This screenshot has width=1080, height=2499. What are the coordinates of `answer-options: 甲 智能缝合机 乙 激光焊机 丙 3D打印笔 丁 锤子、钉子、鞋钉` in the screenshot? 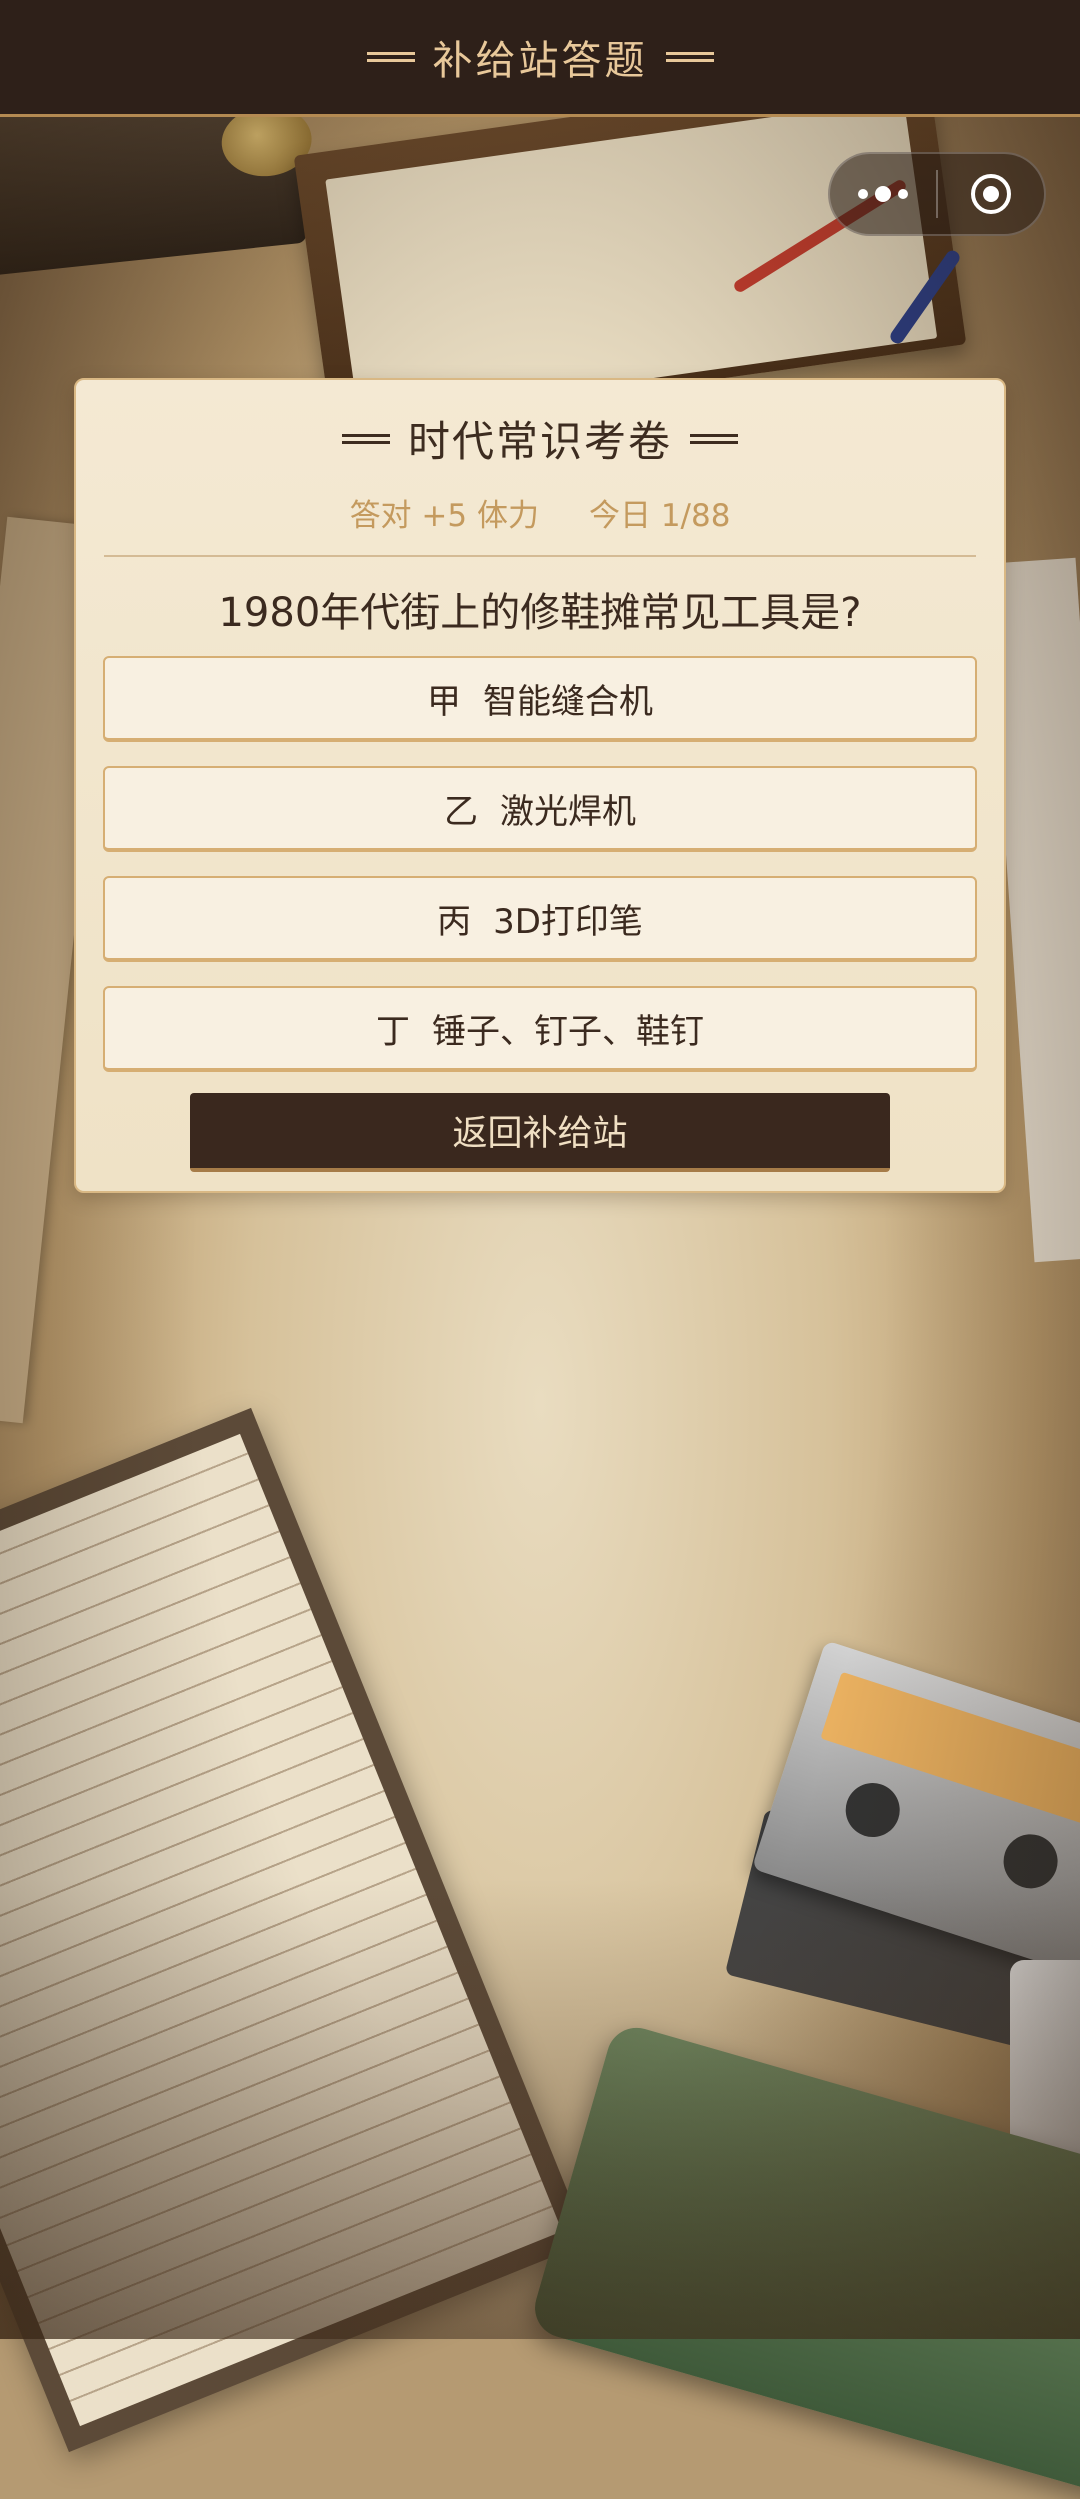 It's located at (540, 876).